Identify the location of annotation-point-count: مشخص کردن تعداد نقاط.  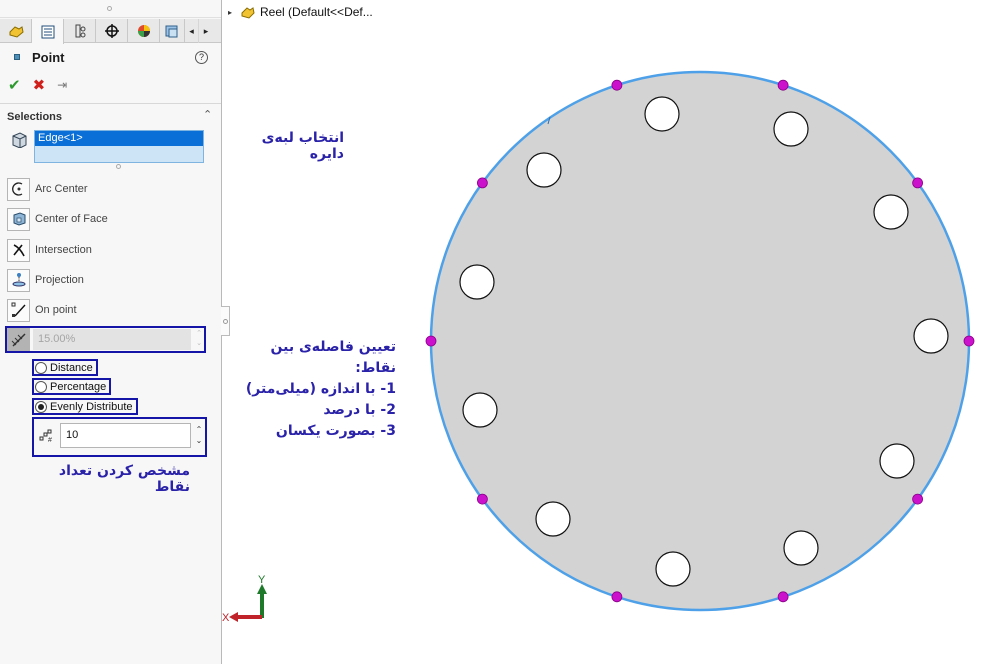
(124, 479).